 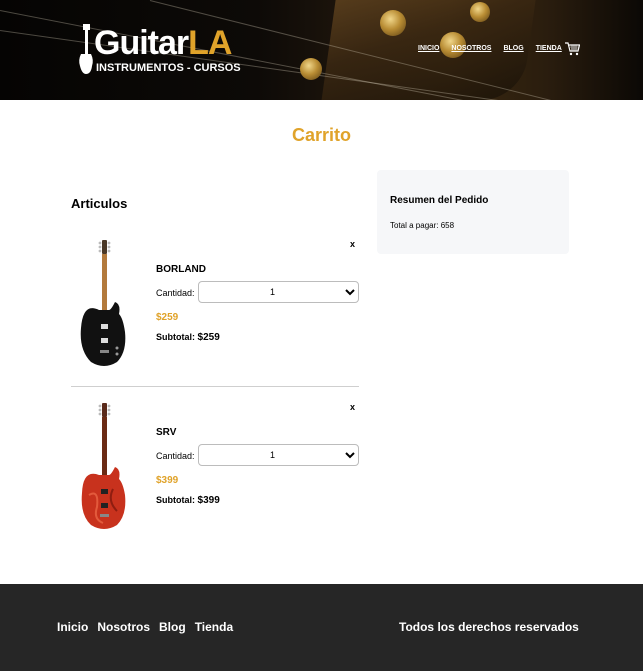 What do you see at coordinates (181, 269) in the screenshot?
I see `item-name: BORLAND` at bounding box center [181, 269].